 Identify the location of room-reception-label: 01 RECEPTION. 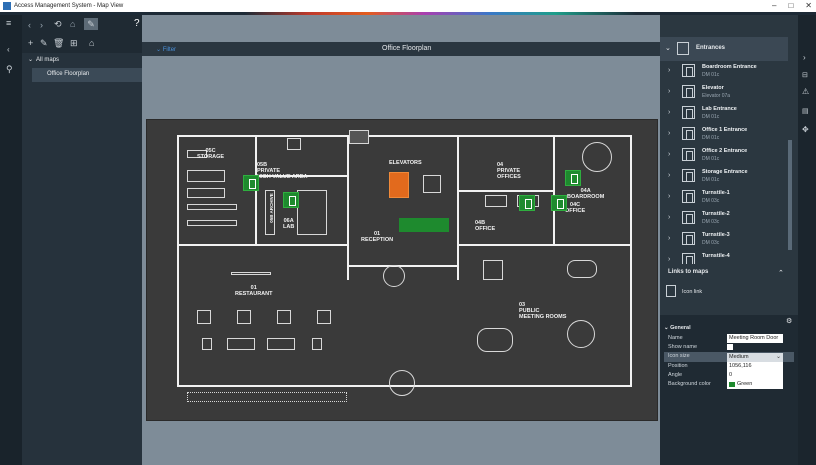
(377, 237).